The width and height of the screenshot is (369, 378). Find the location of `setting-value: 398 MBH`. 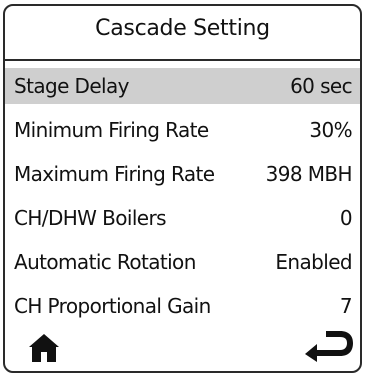

setting-value: 398 MBH is located at coordinates (309, 174).